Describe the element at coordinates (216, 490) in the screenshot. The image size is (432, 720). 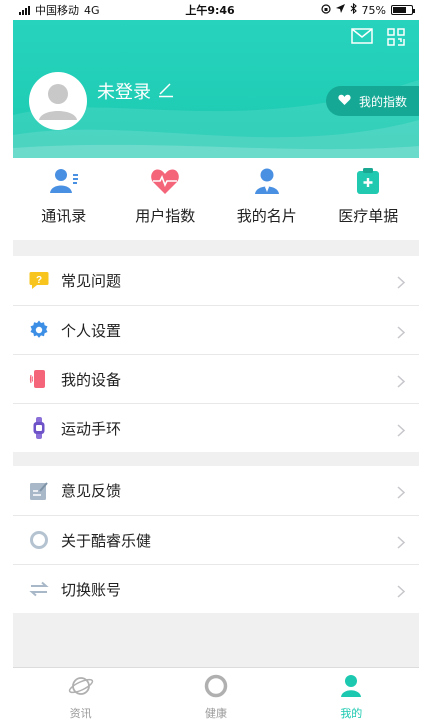
I see `menu-item-feedback: 意见反馈` at that location.